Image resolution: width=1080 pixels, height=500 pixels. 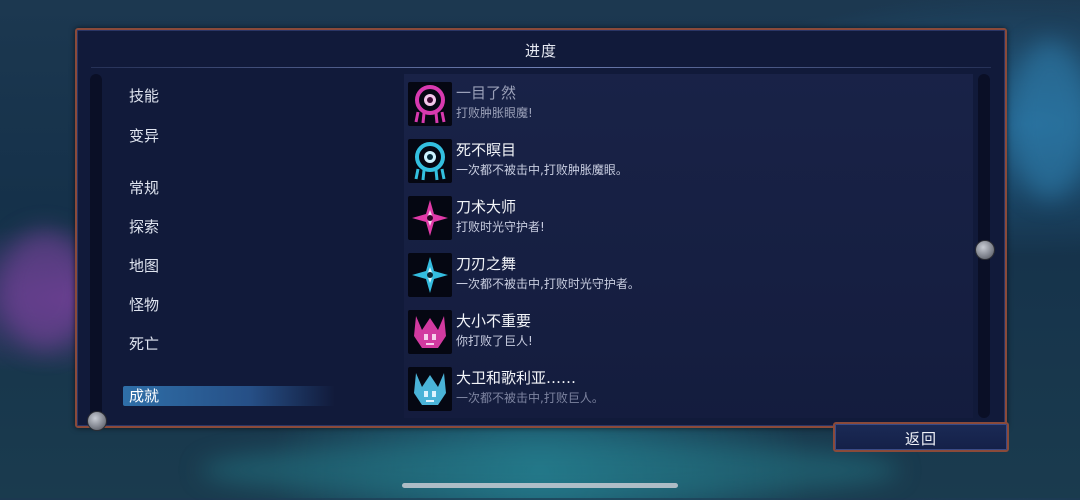 What do you see at coordinates (239, 266) in the screenshot?
I see `category-map: 地图` at bounding box center [239, 266].